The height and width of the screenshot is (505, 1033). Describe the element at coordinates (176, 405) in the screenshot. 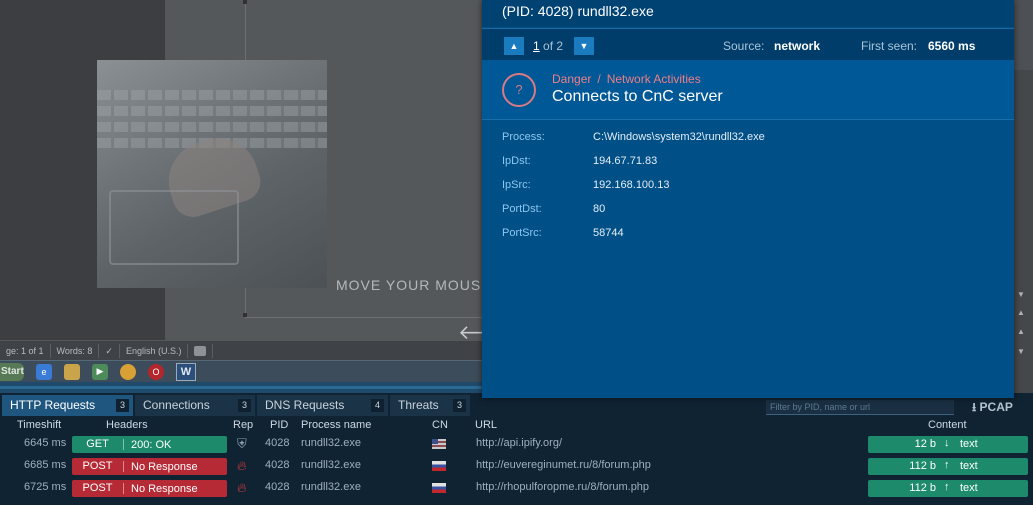

I see `tab-label: Connections` at that location.